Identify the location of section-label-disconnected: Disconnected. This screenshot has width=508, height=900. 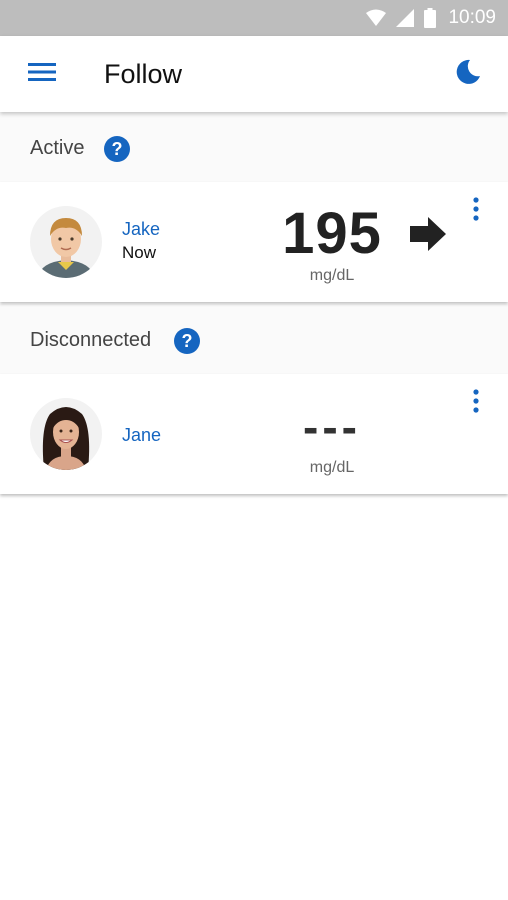
(91, 340).